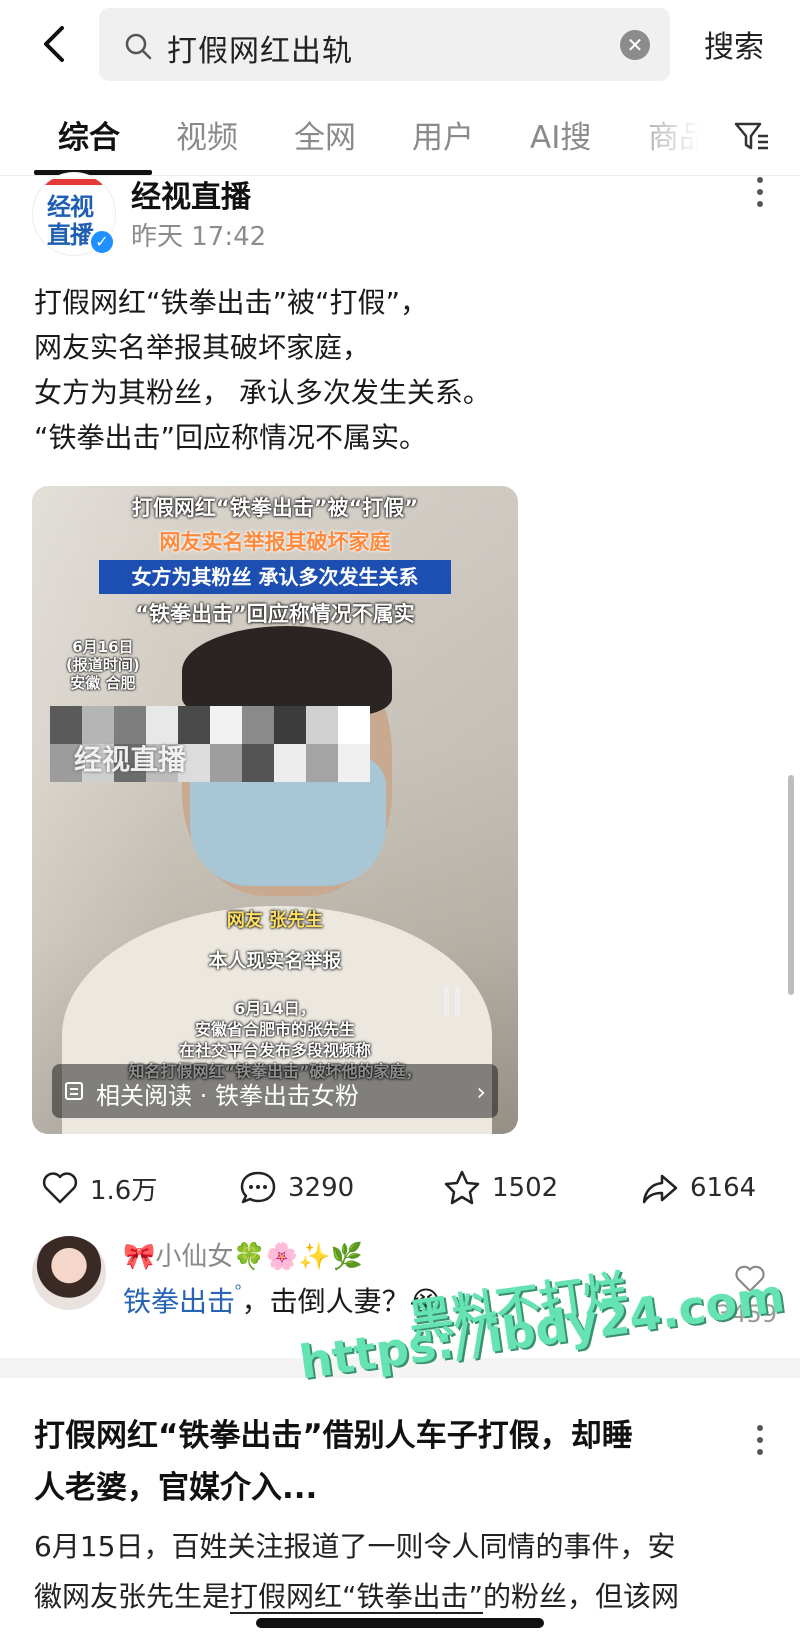 This screenshot has width=800, height=1635. What do you see at coordinates (231, 437) in the screenshot?
I see `post-text-line: “铁拳出击”回应称情况不属实。` at bounding box center [231, 437].